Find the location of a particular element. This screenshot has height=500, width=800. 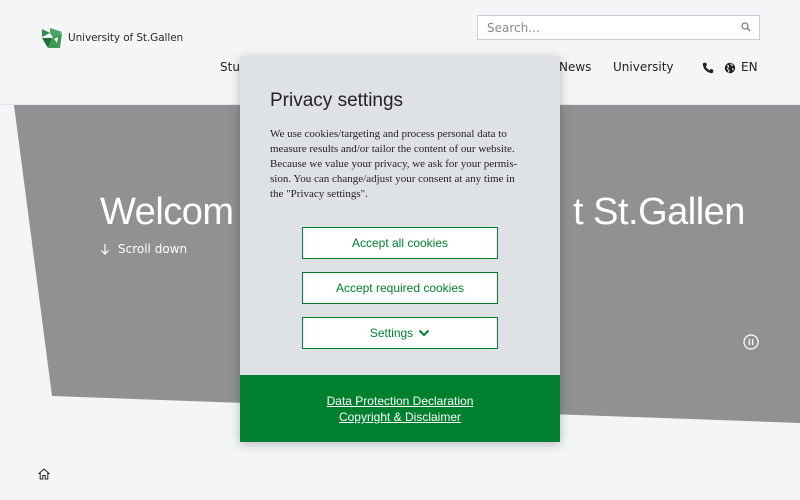

logo-mark-icon is located at coordinates (52, 38).